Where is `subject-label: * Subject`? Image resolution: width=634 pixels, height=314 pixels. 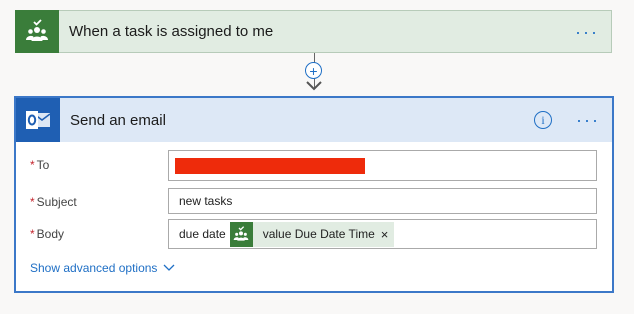
subject-label: * Subject is located at coordinates (53, 202).